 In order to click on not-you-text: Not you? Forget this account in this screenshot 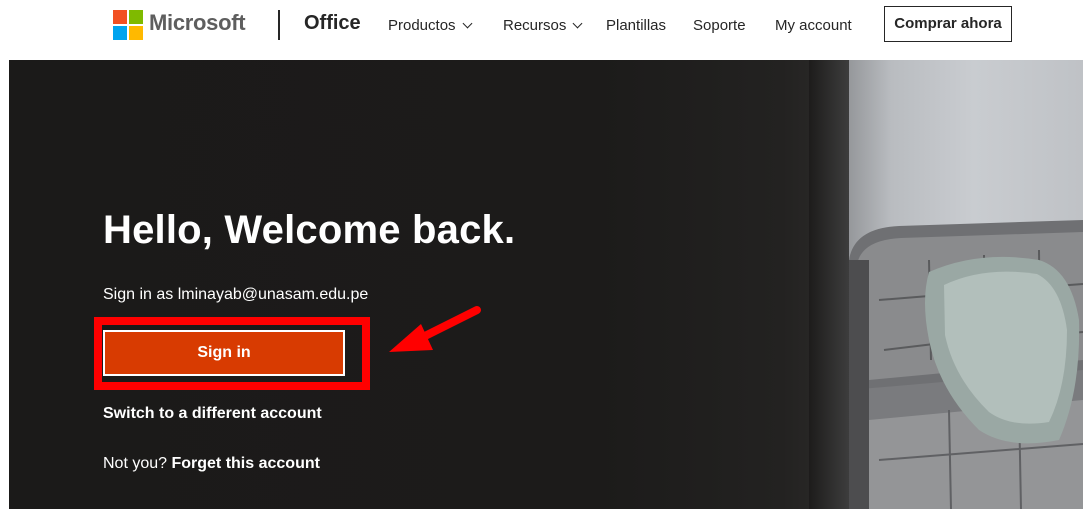, I will do `click(211, 464)`.